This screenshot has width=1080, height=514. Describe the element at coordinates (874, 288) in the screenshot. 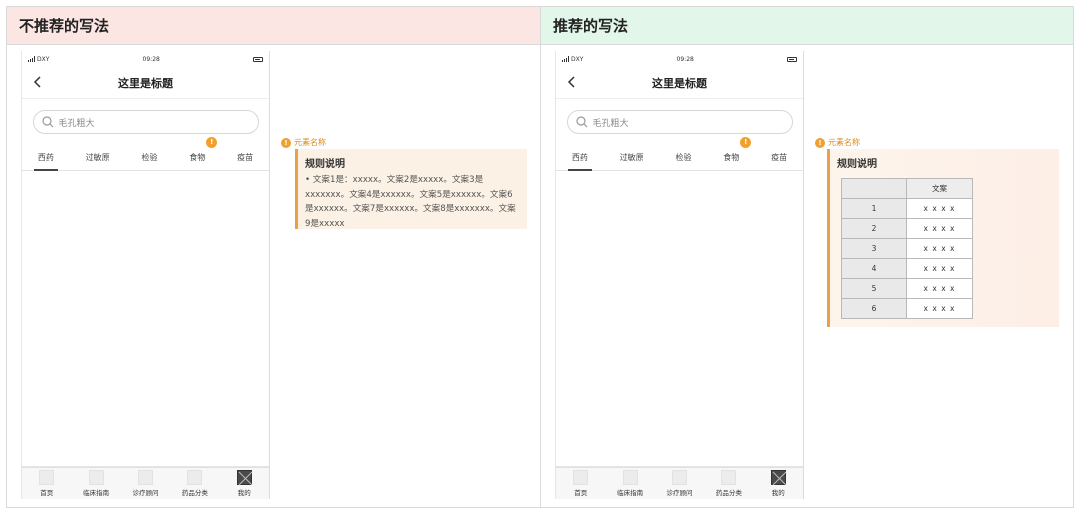

I see `table-cell-index: 5` at that location.